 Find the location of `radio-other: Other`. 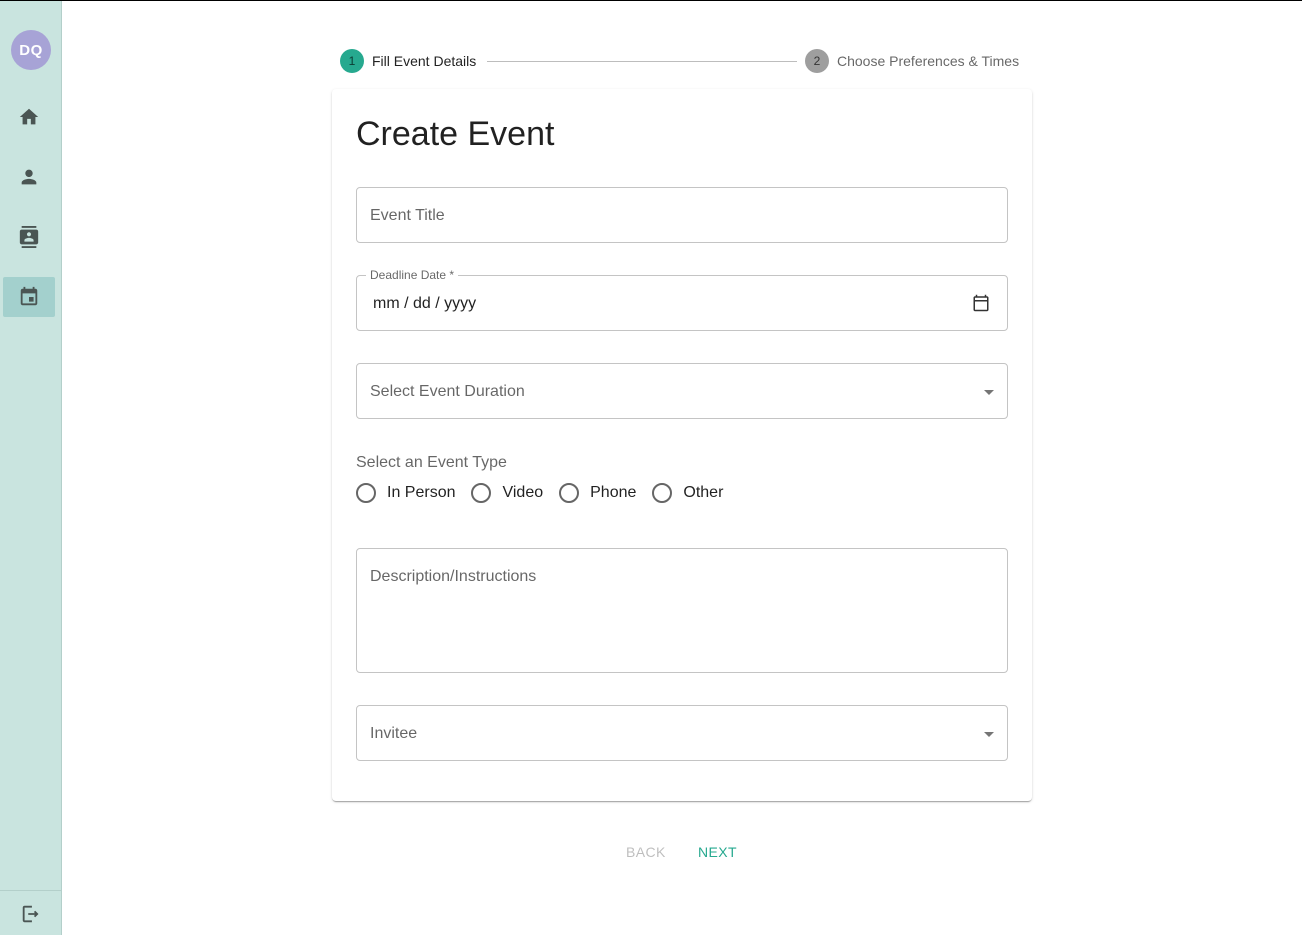

radio-other: Other is located at coordinates (687, 493).